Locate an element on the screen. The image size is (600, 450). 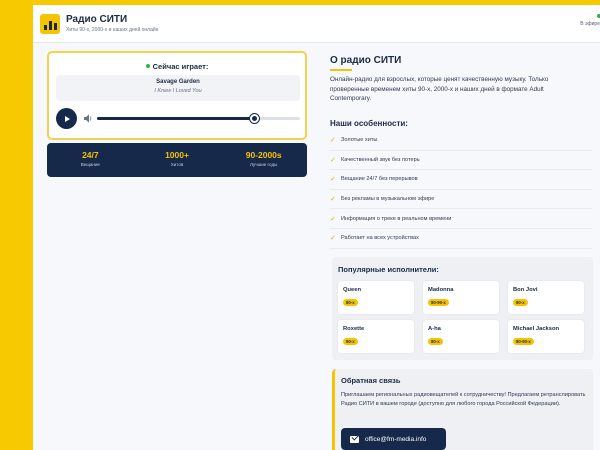
site-title: Радио СИТИ is located at coordinates (97, 19).